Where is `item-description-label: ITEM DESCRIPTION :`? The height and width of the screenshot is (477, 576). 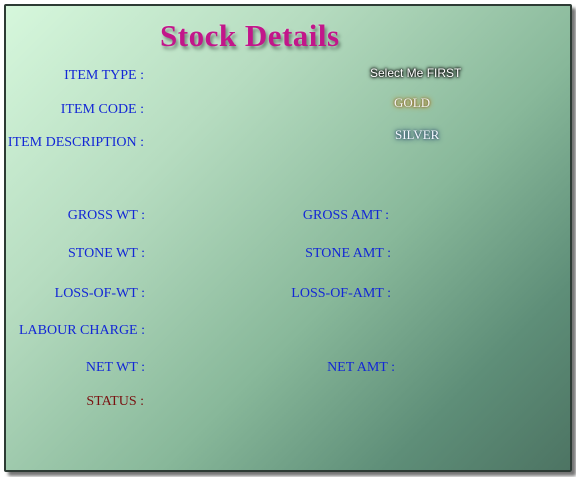
item-description-label: ITEM DESCRIPTION : is located at coordinates (75, 142).